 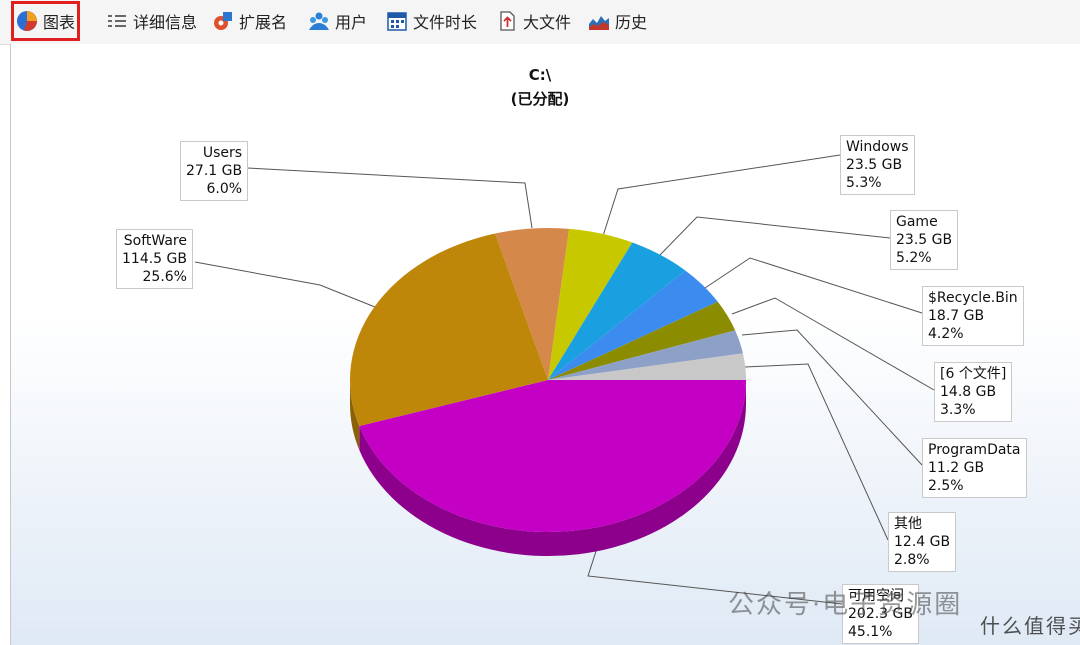 What do you see at coordinates (864, 183) in the screenshot?
I see `slice-percent: 5.3%` at bounding box center [864, 183].